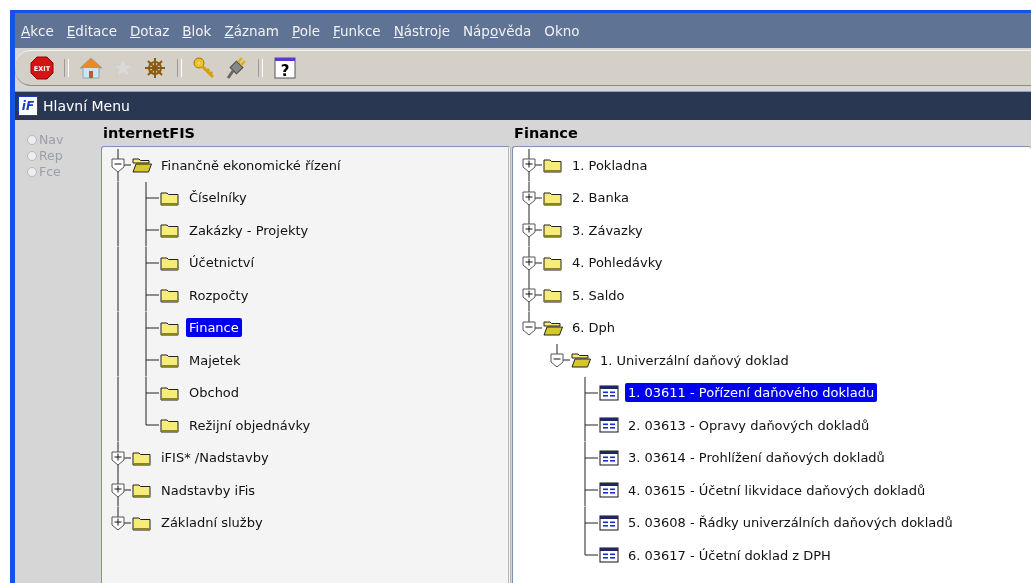 Image resolution: width=1031 pixels, height=583 pixels. I want to click on menu-item: Editace, so click(91, 30).